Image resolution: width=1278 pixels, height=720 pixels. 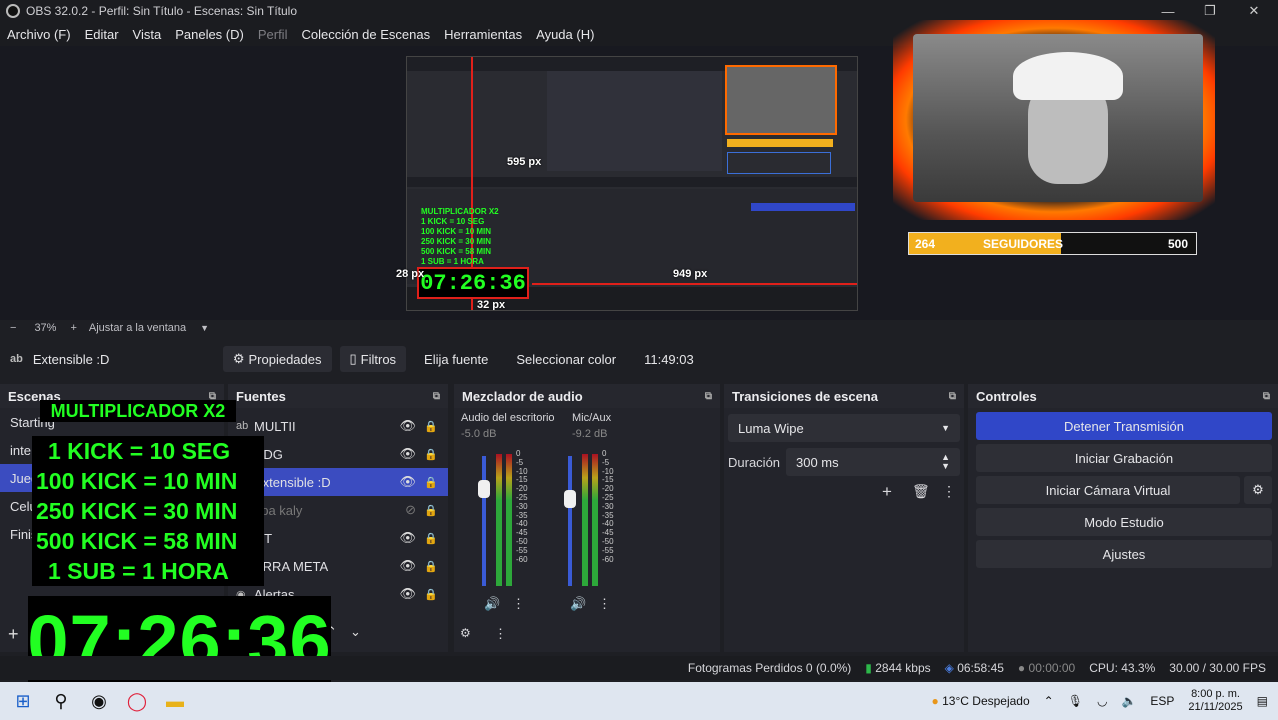 What do you see at coordinates (1262, 701) in the screenshot?
I see `notification-icon: ▤` at bounding box center [1262, 701].